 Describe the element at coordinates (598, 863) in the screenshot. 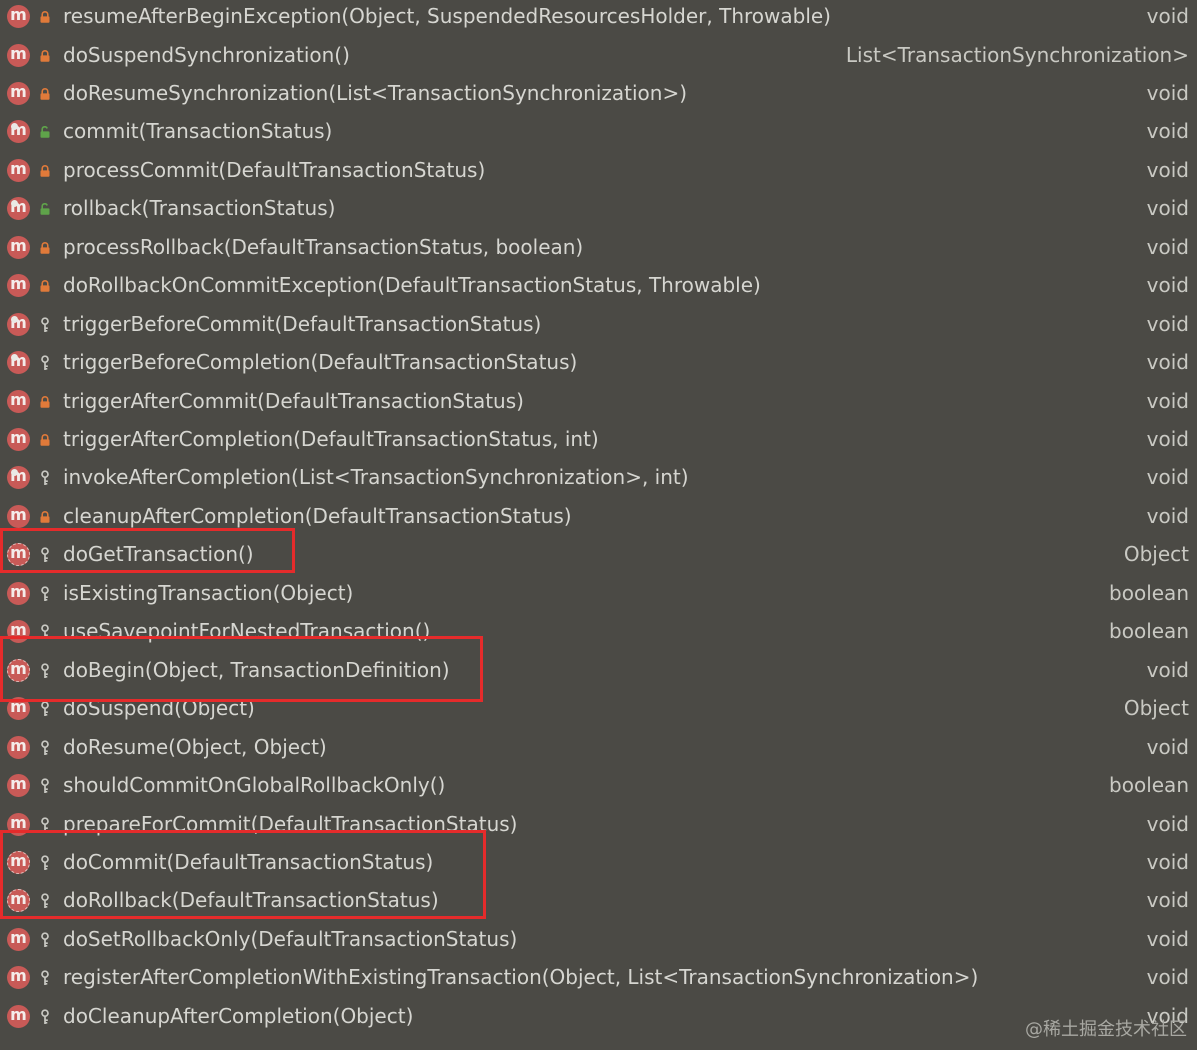

I see `method-row-do-commit: m doCommit(DefaultTransactionStatus) void` at that location.